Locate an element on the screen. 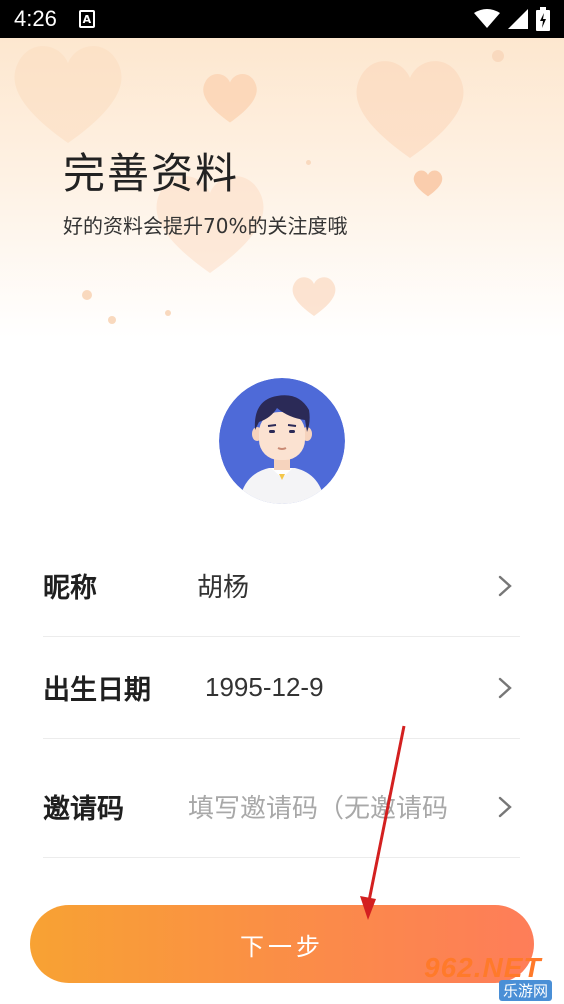  invite-code-input: 填写邀请码（无邀请码 is located at coordinates (326, 806).